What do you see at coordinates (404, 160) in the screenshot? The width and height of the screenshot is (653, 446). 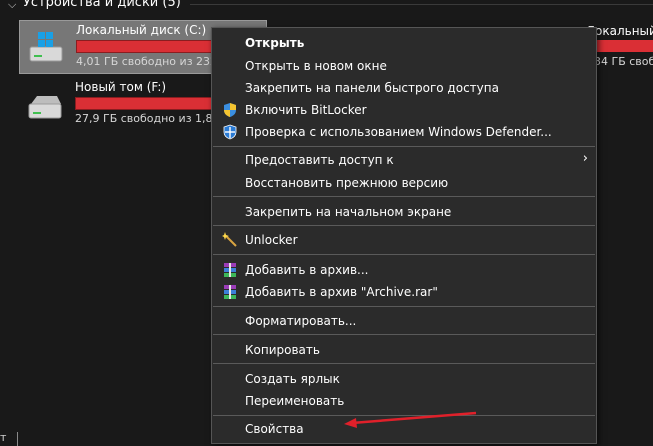 I see `menu-item-share-with: Предоставить доступ к ›` at bounding box center [404, 160].